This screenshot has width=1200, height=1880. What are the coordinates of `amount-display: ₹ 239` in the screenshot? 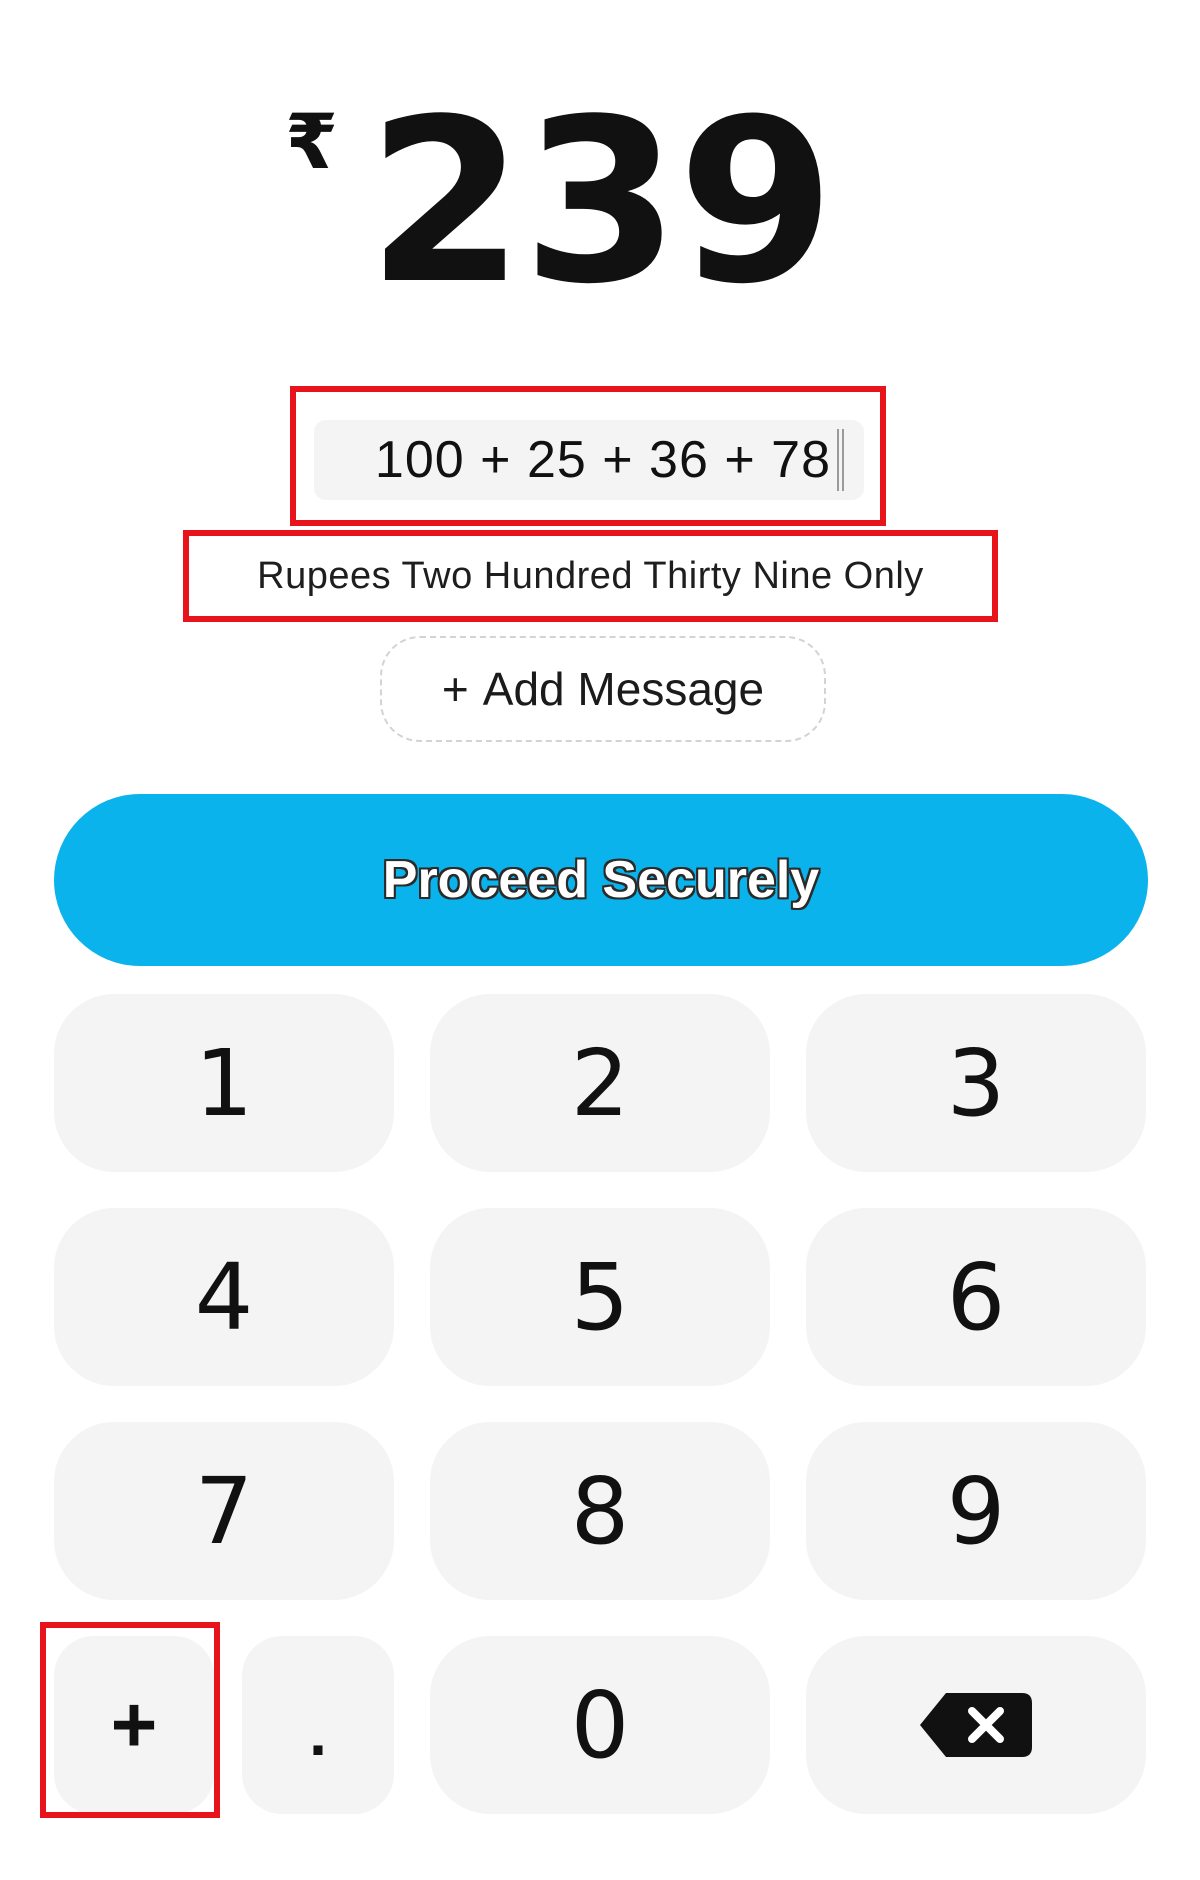 It's located at (600, 205).